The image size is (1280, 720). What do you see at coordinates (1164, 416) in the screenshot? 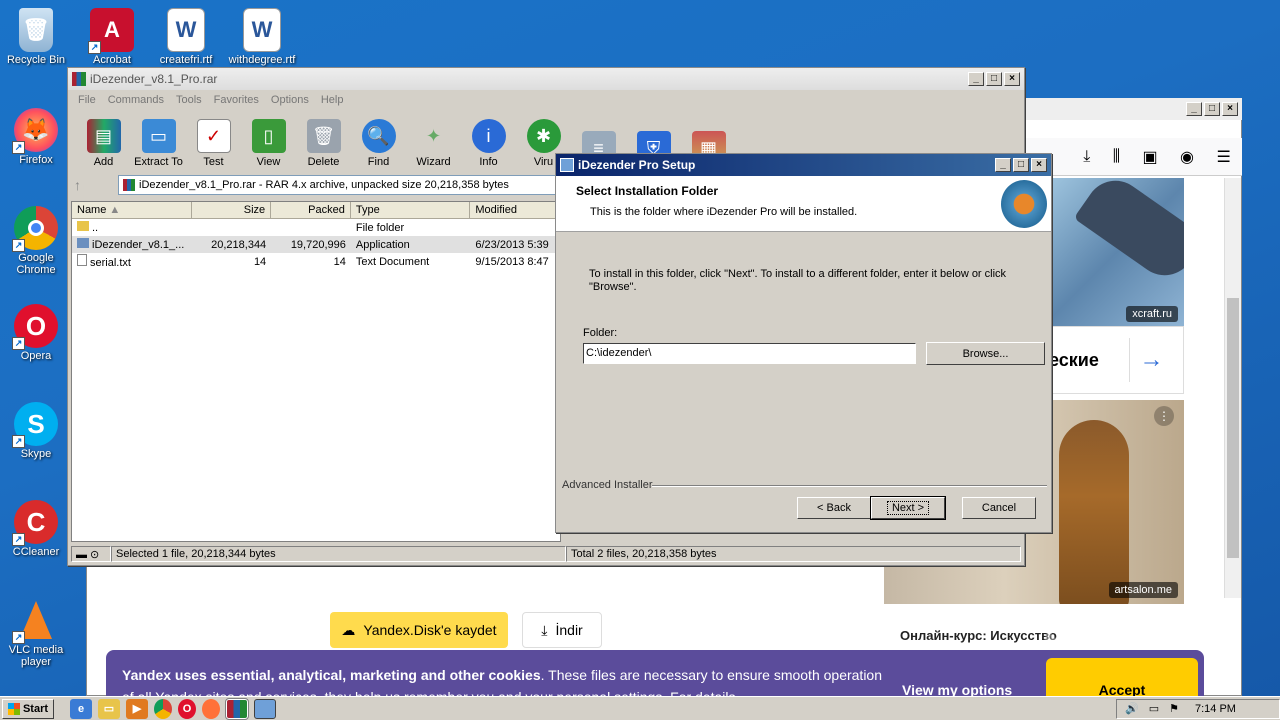
I see `more-options-icon: ⋮` at bounding box center [1164, 416].